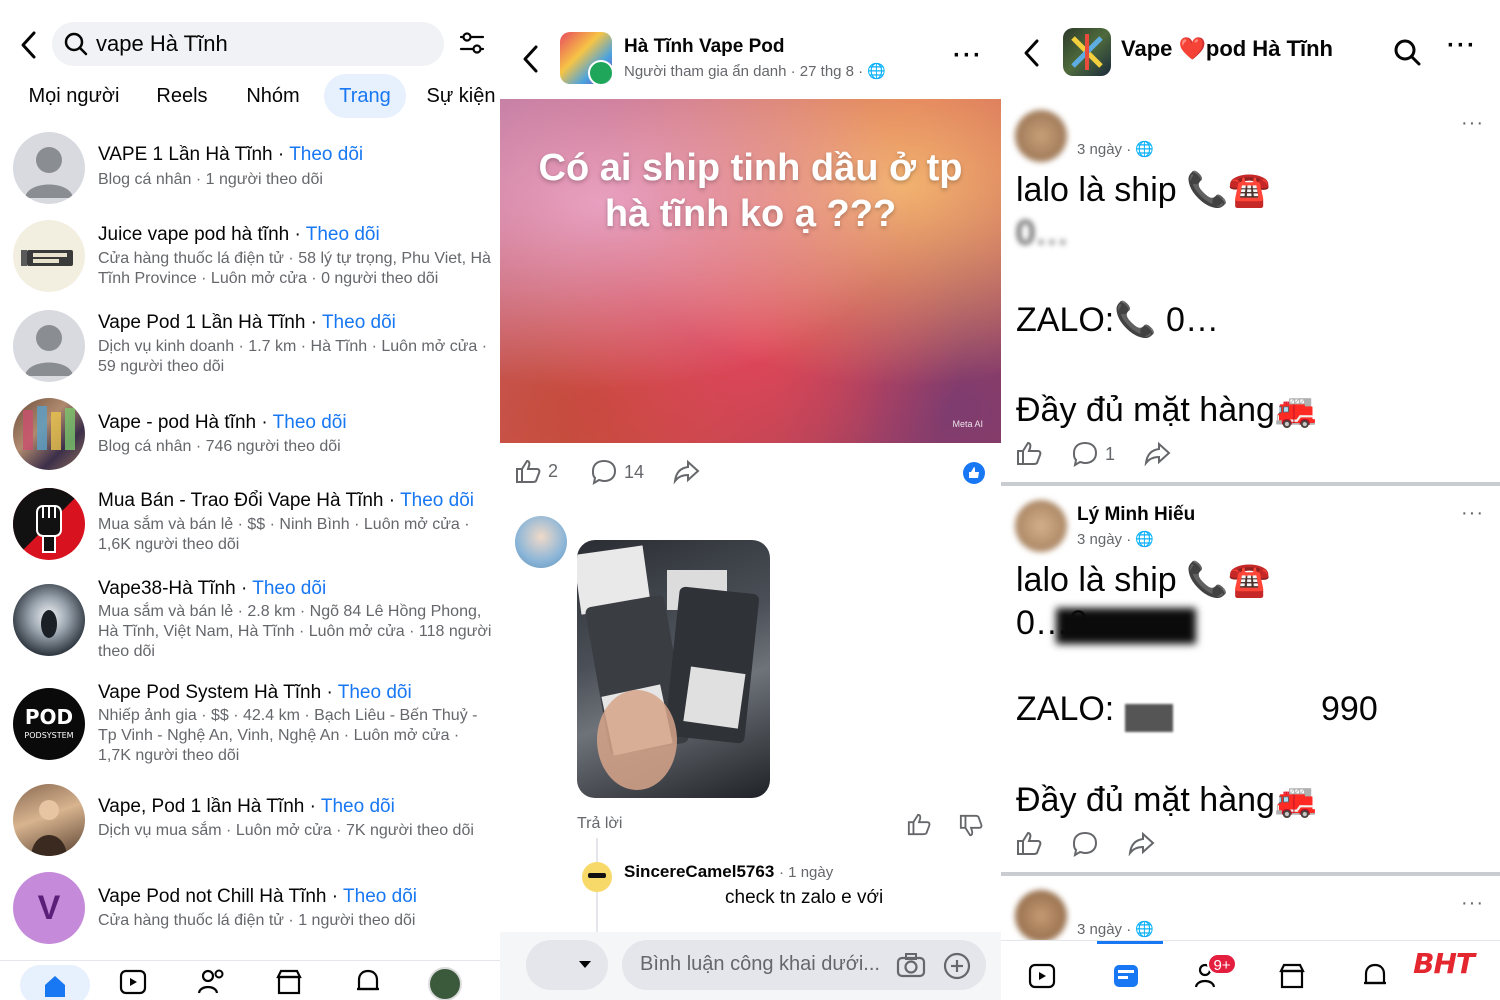  What do you see at coordinates (1136, 515) in the screenshot?
I see `poster-name: Lý Minh Hiếu` at bounding box center [1136, 515].